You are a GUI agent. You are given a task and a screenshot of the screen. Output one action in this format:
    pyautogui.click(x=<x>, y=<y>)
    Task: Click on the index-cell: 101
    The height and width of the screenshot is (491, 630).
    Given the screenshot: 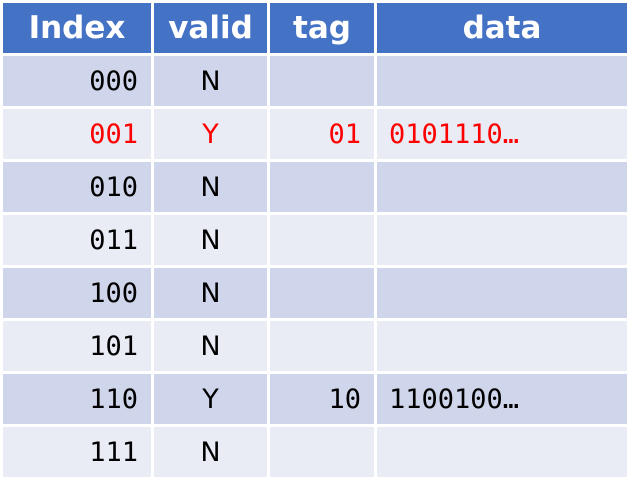 What is the action you would take?
    pyautogui.click(x=77, y=346)
    